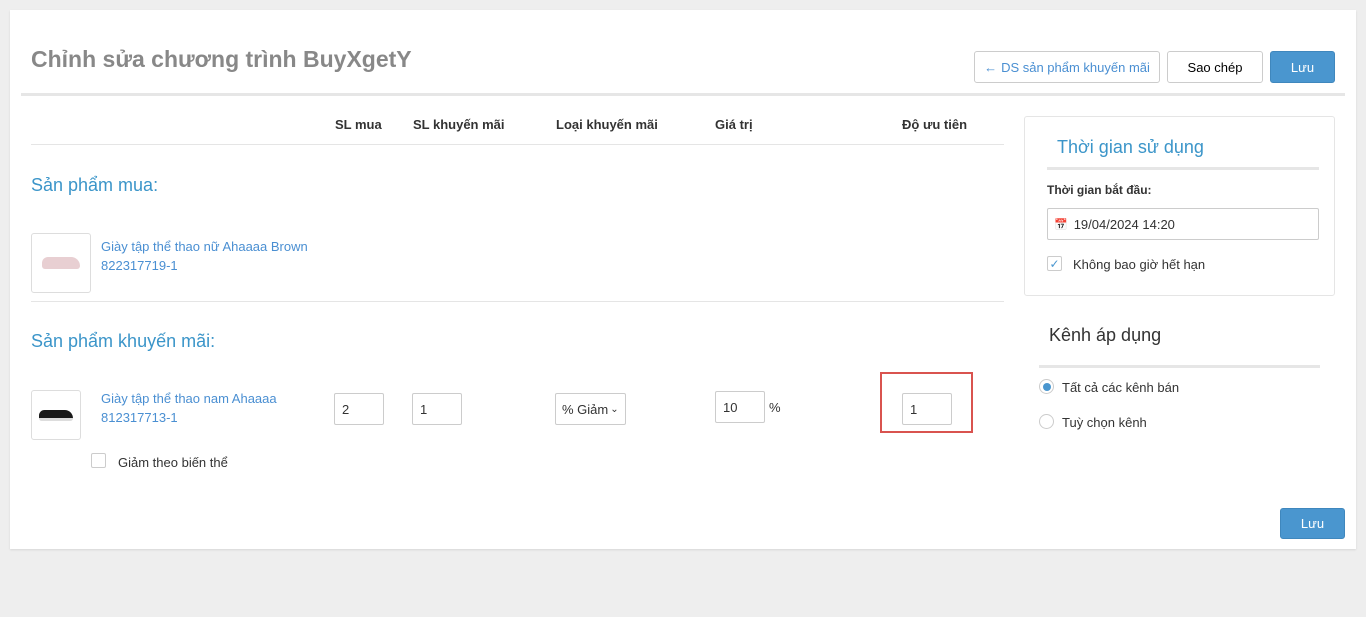  What do you see at coordinates (358, 124) in the screenshot?
I see `col-buy-qty: SL mua` at bounding box center [358, 124].